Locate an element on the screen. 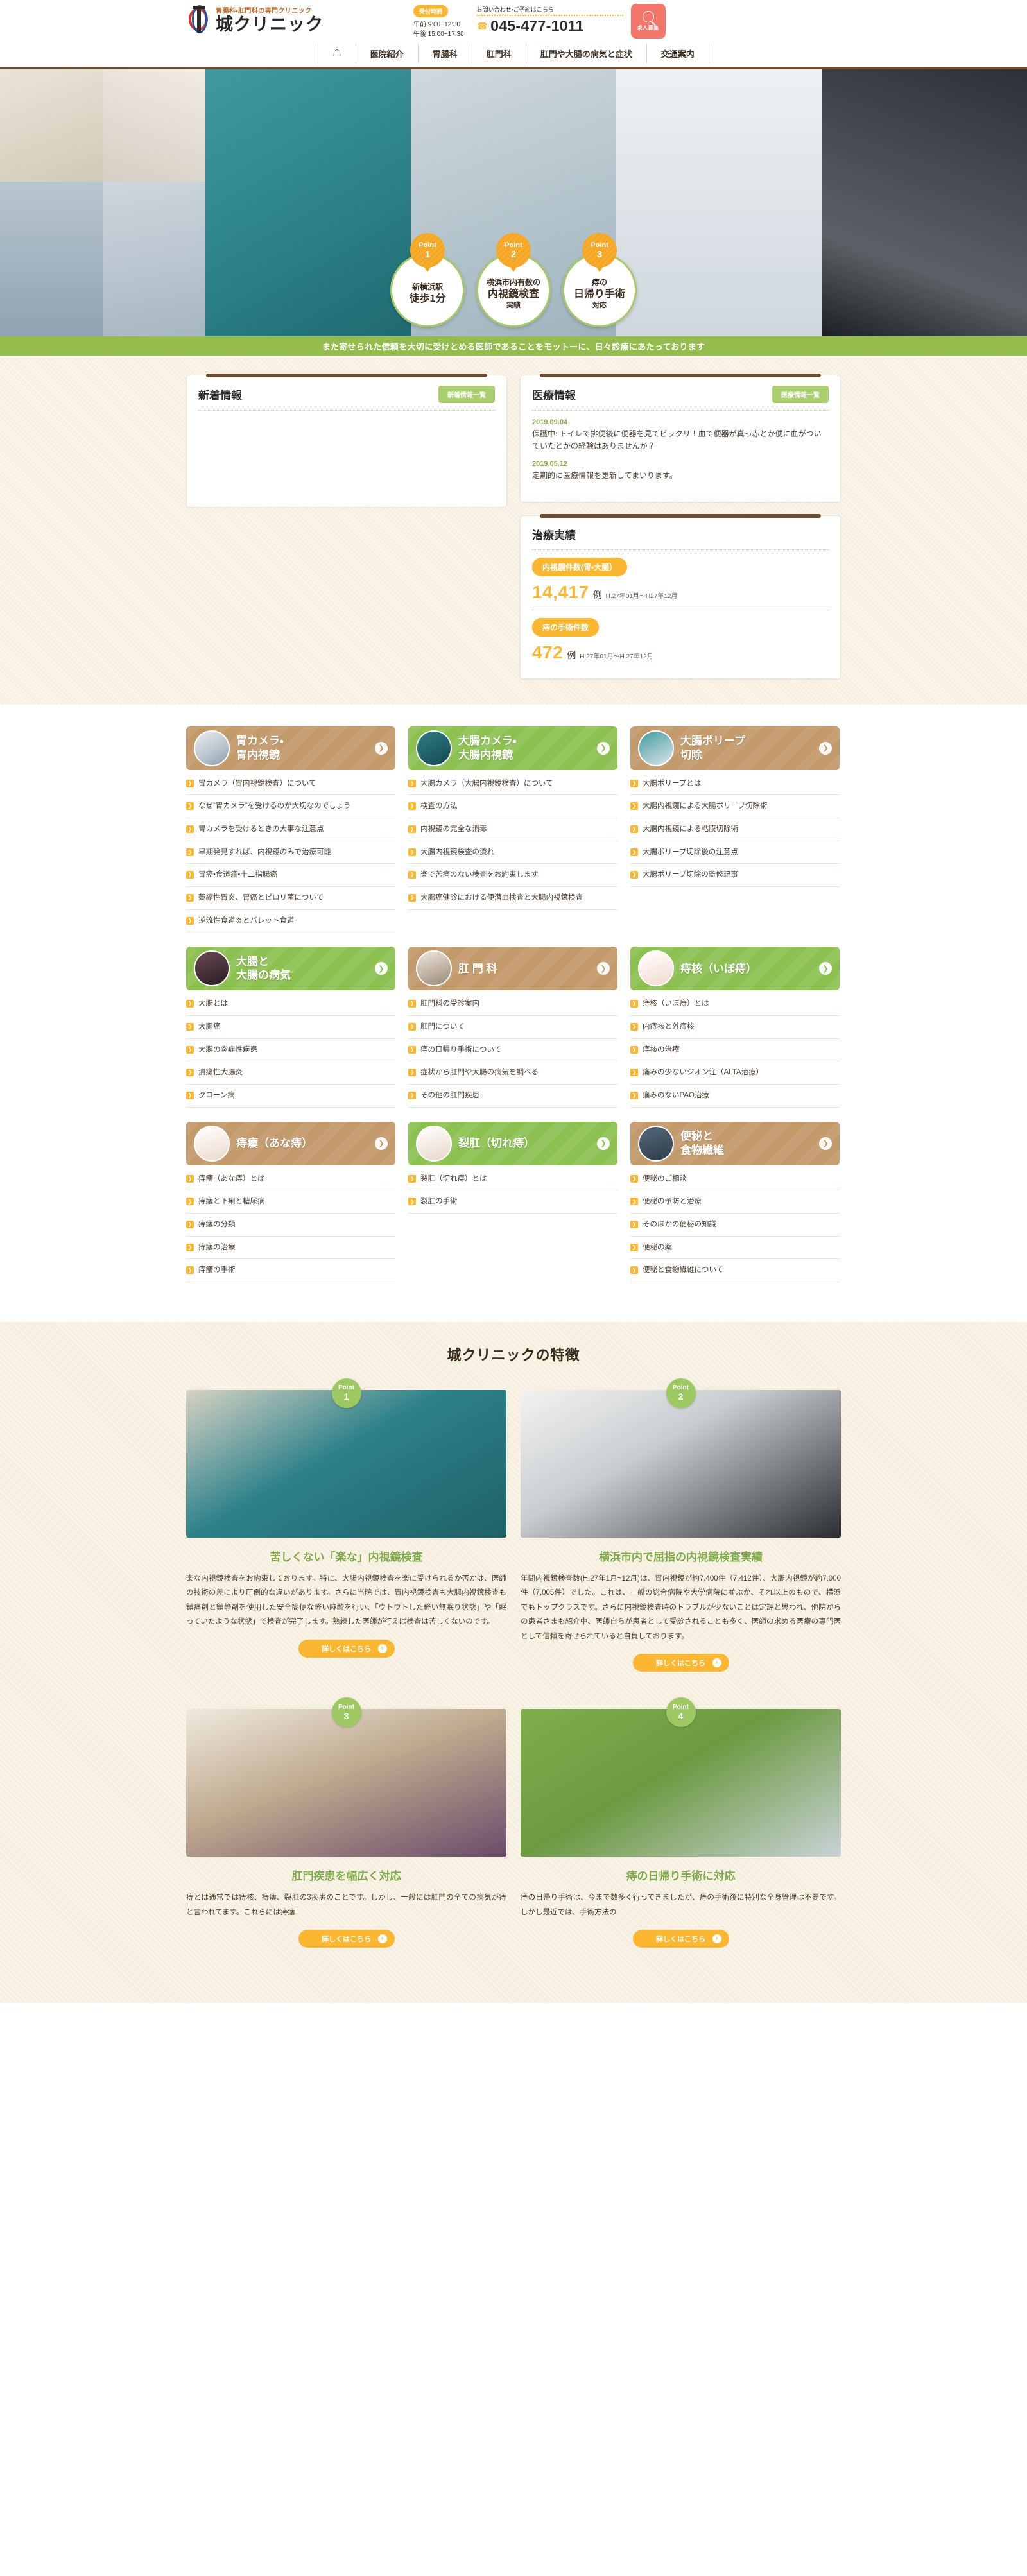 Image resolution: width=1027 pixels, height=2576 pixels. department-link-item: ❯ 便秘の薬 is located at coordinates (735, 1248).